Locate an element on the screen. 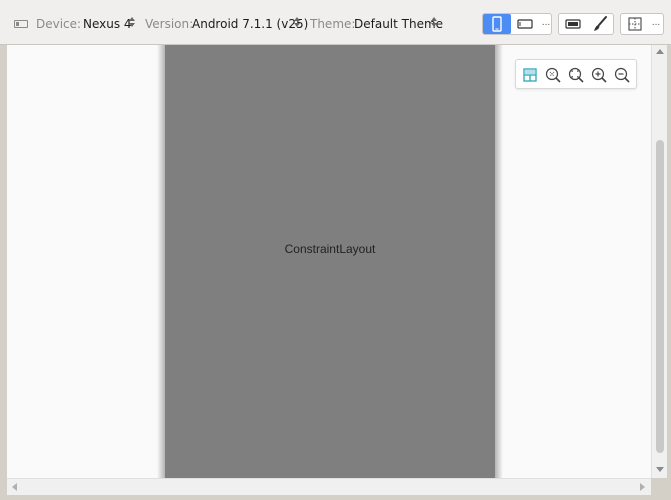  zoom-in-button is located at coordinates (599, 75).